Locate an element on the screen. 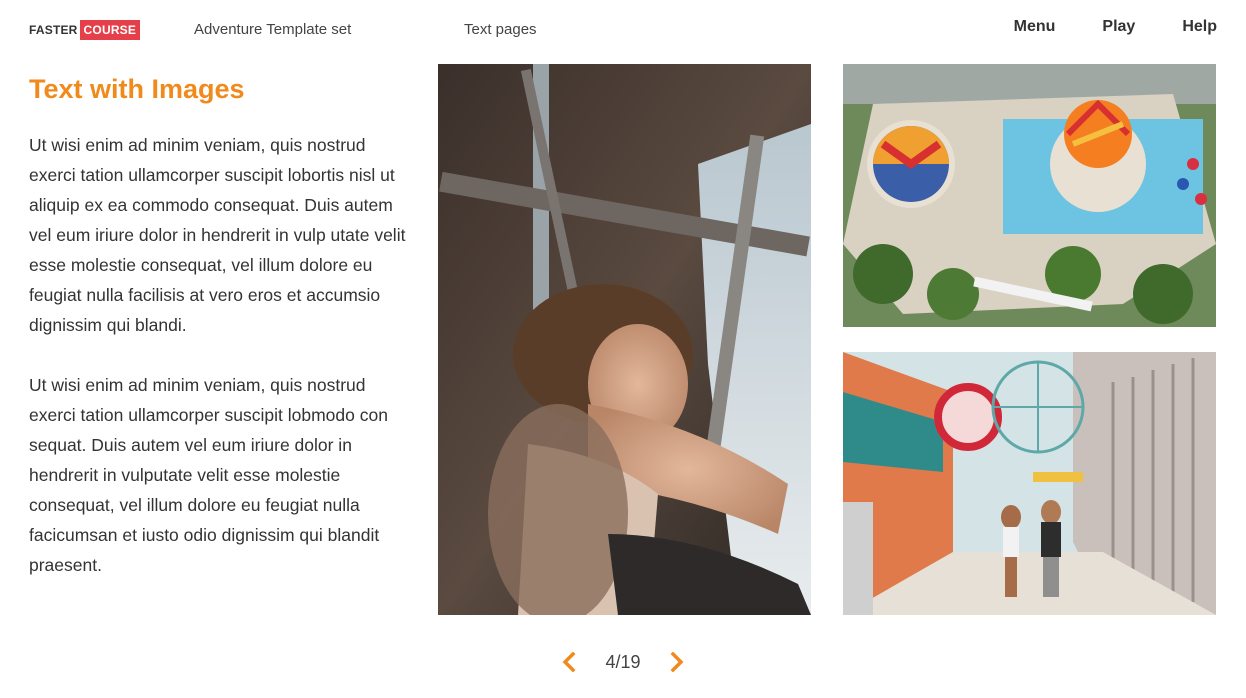  play-button: Play is located at coordinates (1118, 27).